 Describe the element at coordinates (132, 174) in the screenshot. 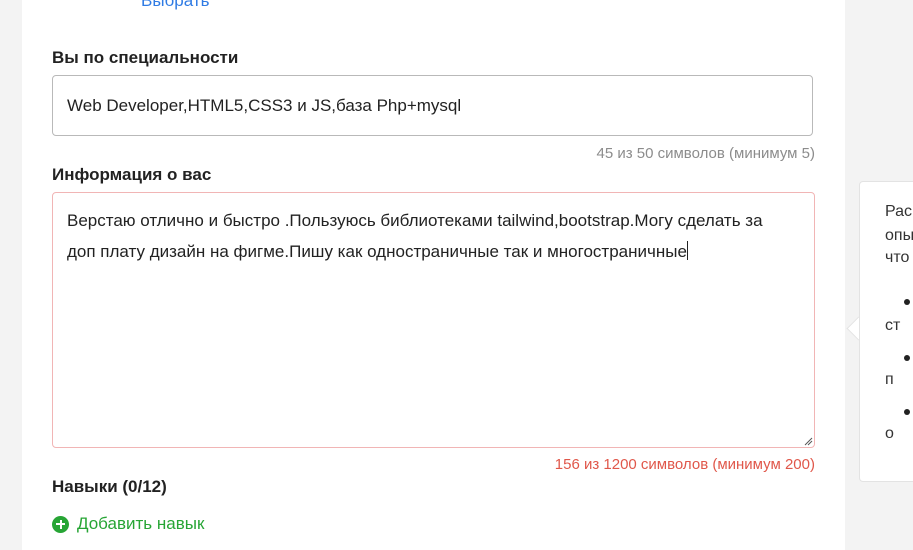

I see `about-label: Информация о вас` at that location.